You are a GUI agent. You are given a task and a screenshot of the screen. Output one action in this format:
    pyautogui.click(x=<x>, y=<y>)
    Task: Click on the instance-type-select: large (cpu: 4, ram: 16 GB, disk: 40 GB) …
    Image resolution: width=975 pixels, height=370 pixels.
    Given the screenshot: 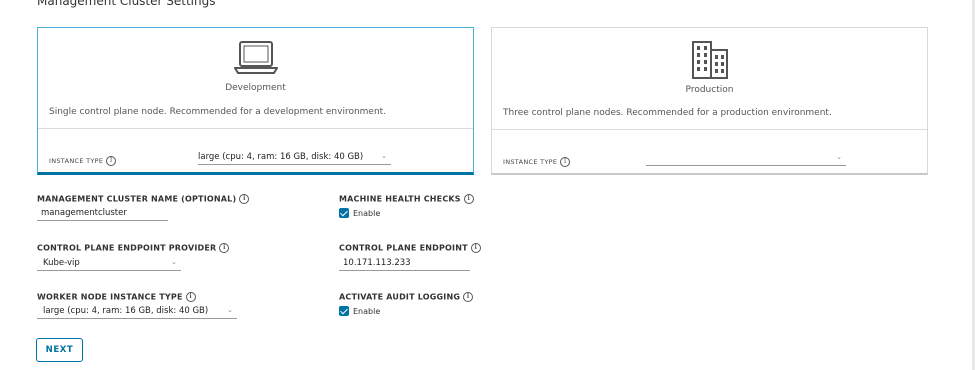 What is the action you would take?
    pyautogui.click(x=294, y=158)
    